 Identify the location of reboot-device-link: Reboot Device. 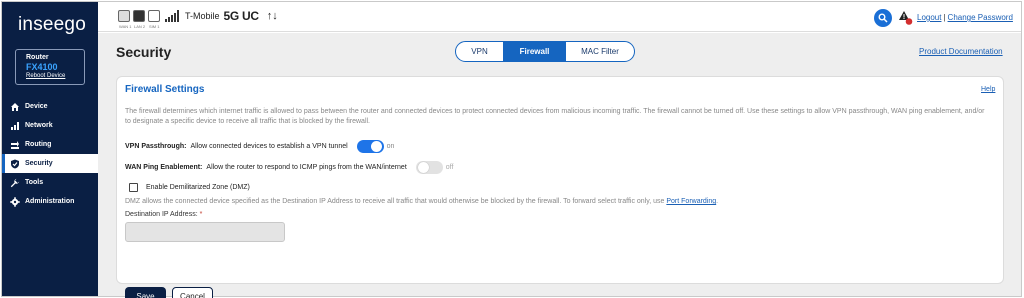
(55, 76).